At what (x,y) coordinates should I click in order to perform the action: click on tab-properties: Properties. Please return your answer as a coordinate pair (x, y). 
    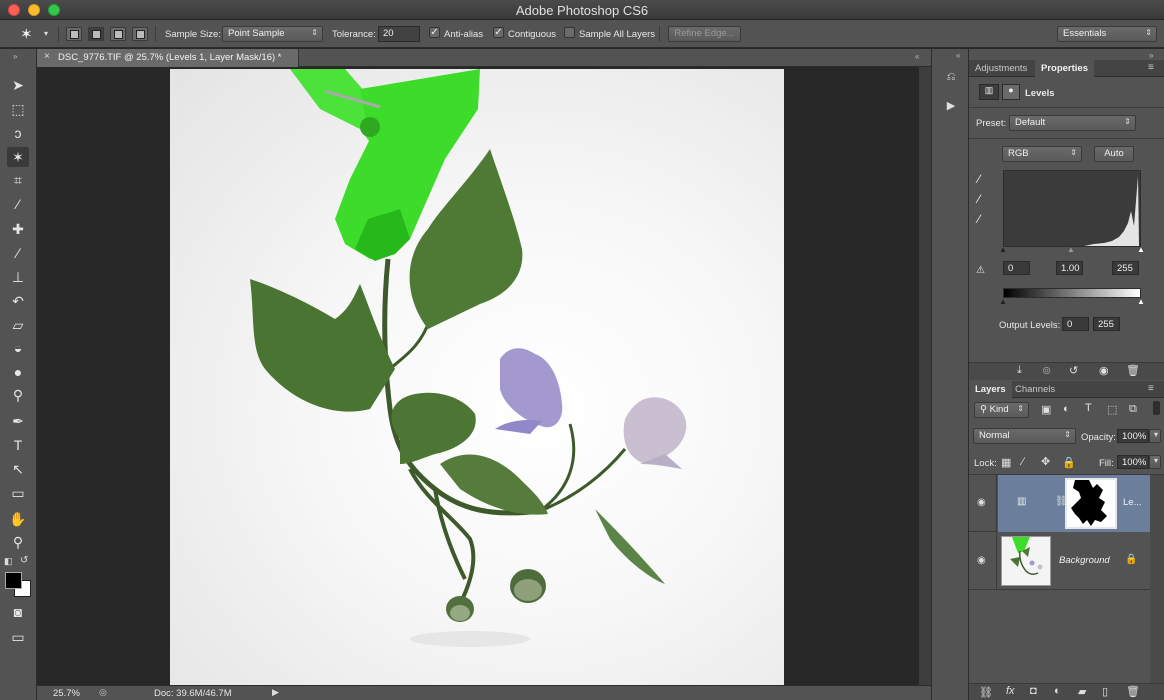
    Looking at the image, I should click on (1064, 68).